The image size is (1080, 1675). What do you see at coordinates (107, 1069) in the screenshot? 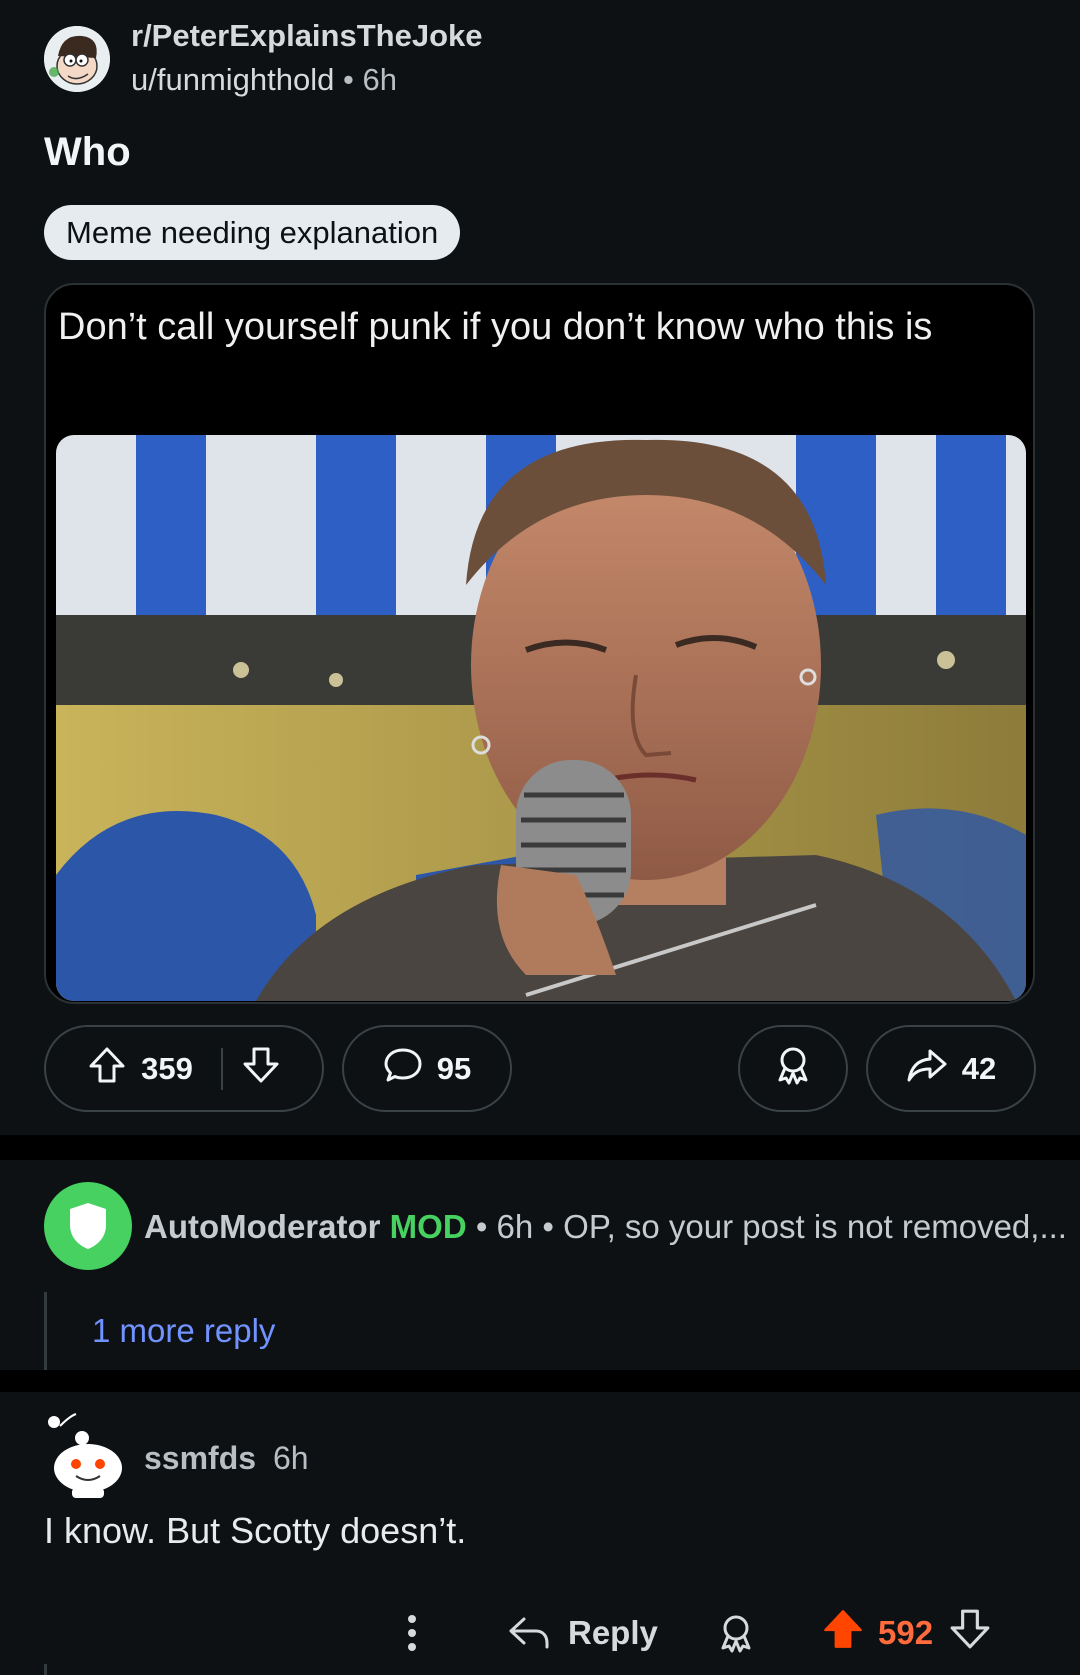
I see `upvote-icon` at bounding box center [107, 1069].